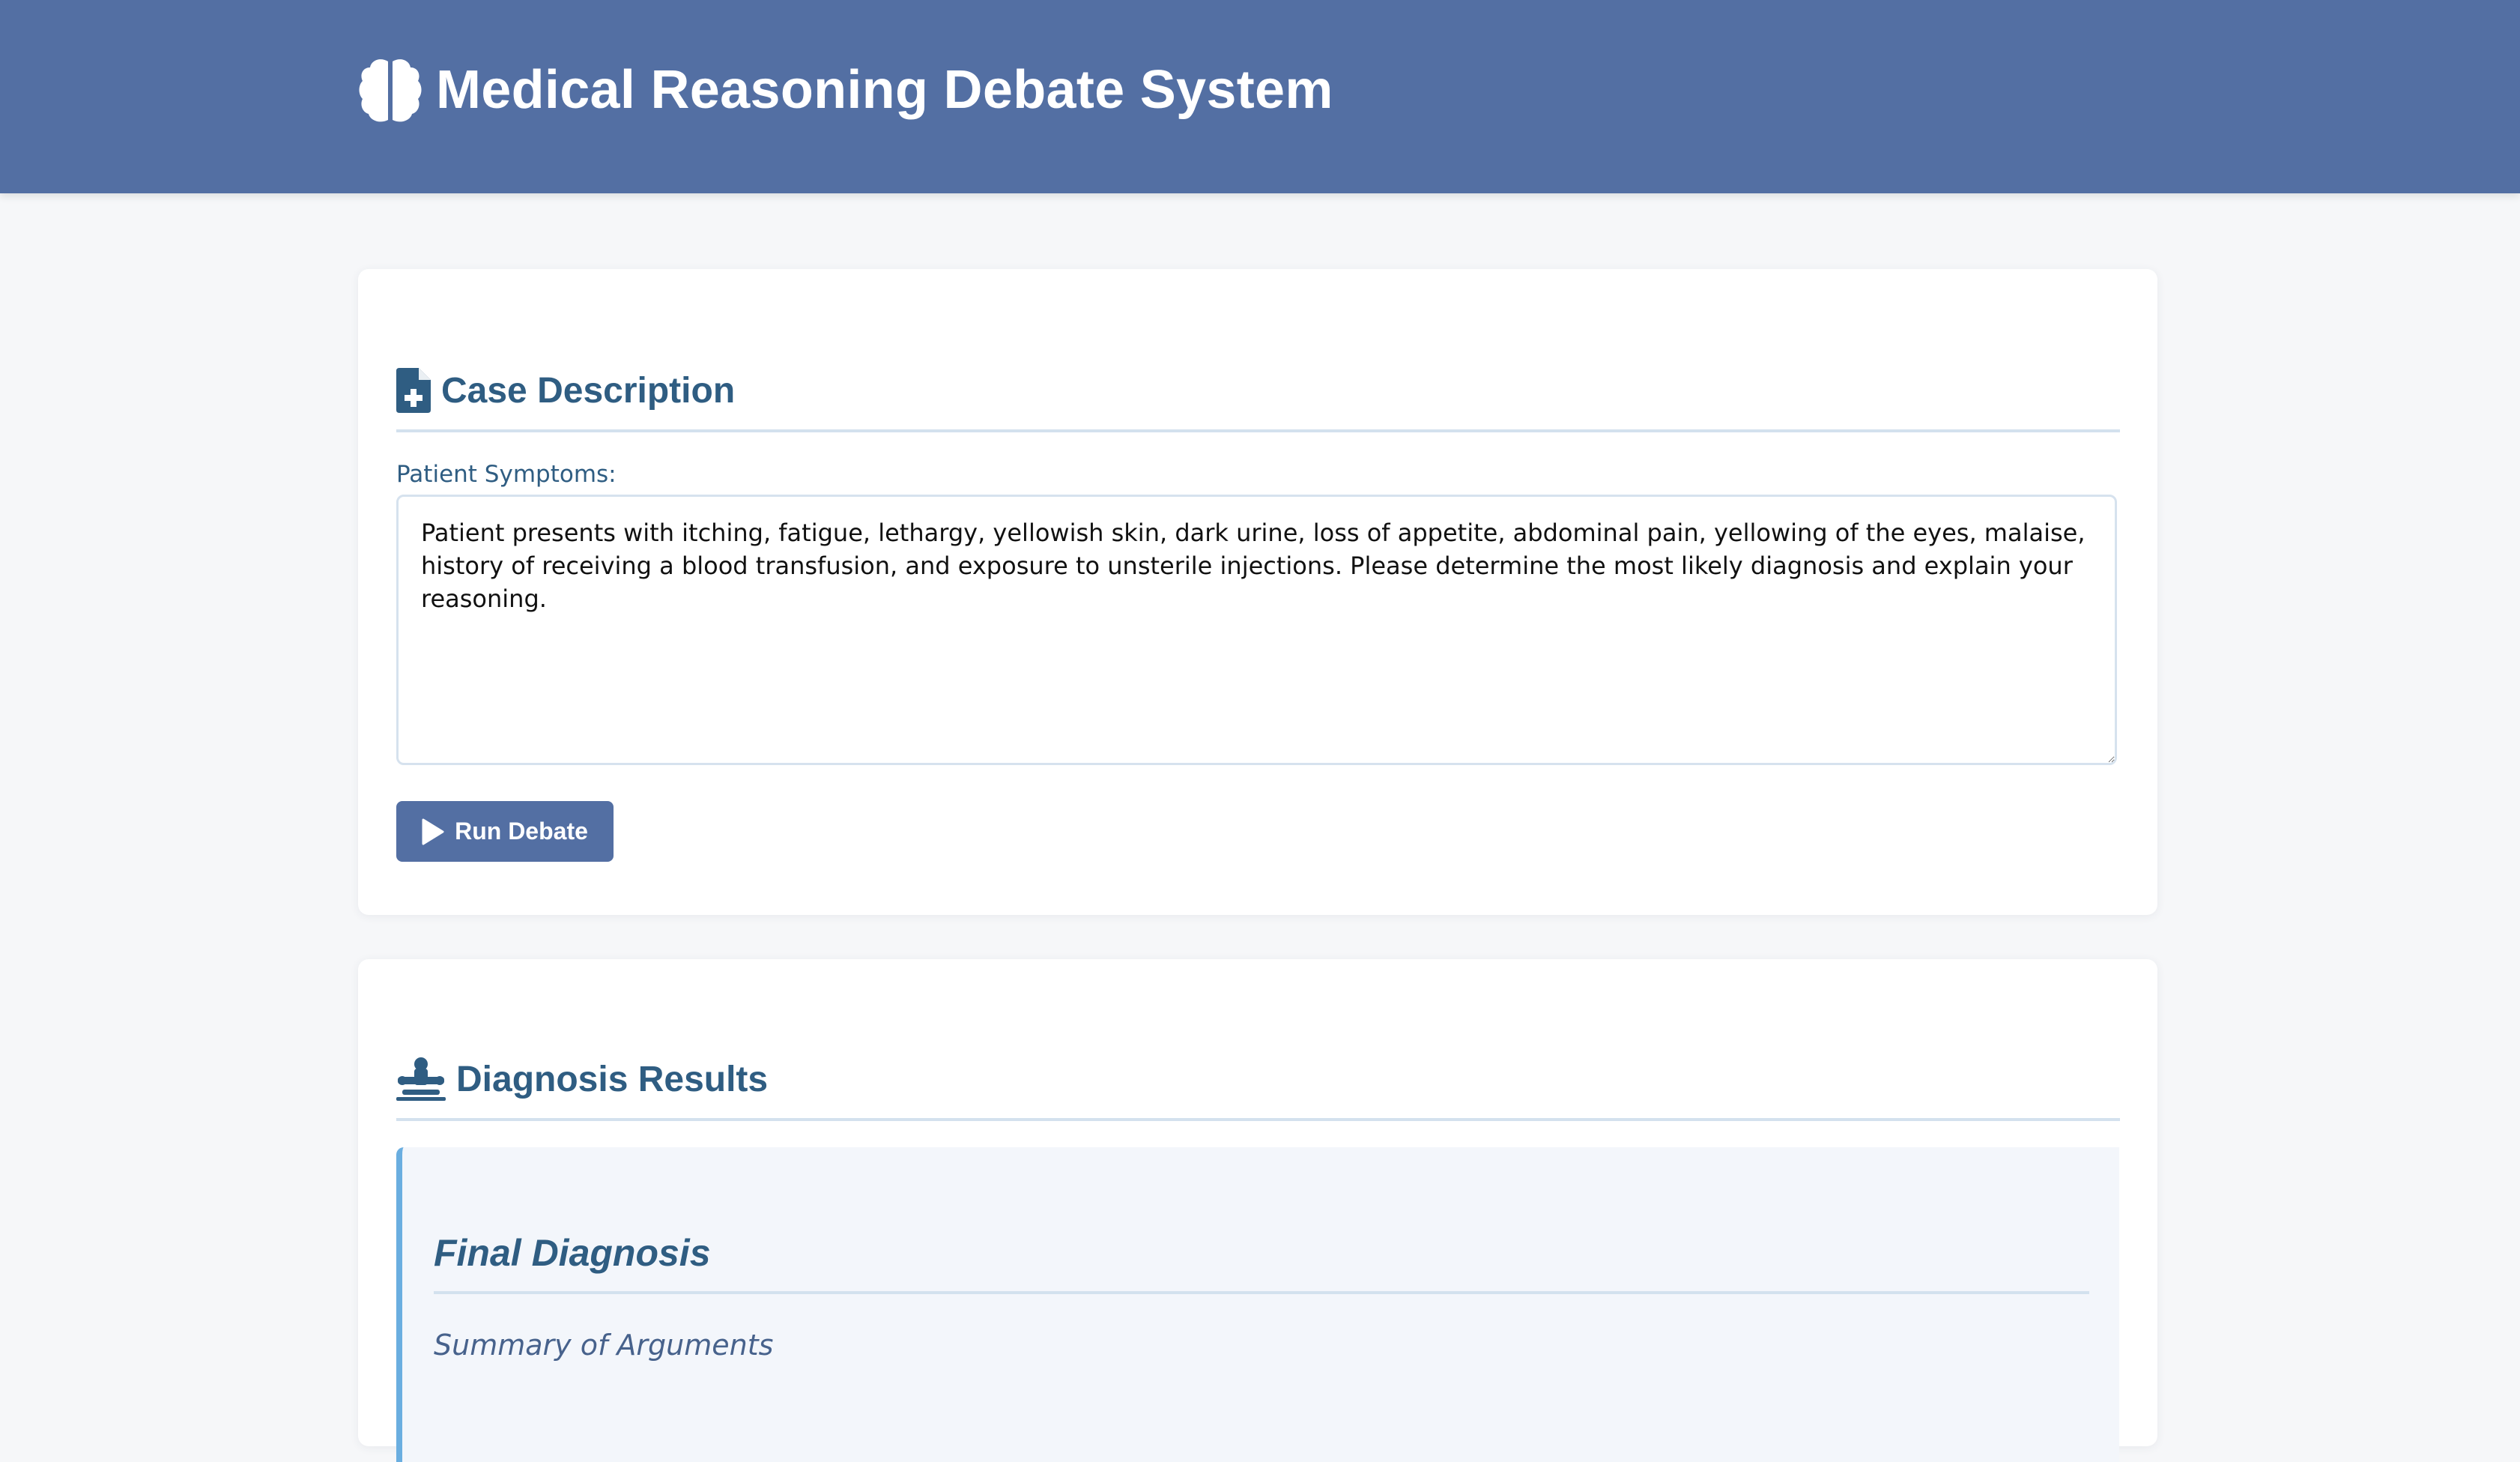  What do you see at coordinates (588, 391) in the screenshot?
I see `case-section-title: Case Description` at bounding box center [588, 391].